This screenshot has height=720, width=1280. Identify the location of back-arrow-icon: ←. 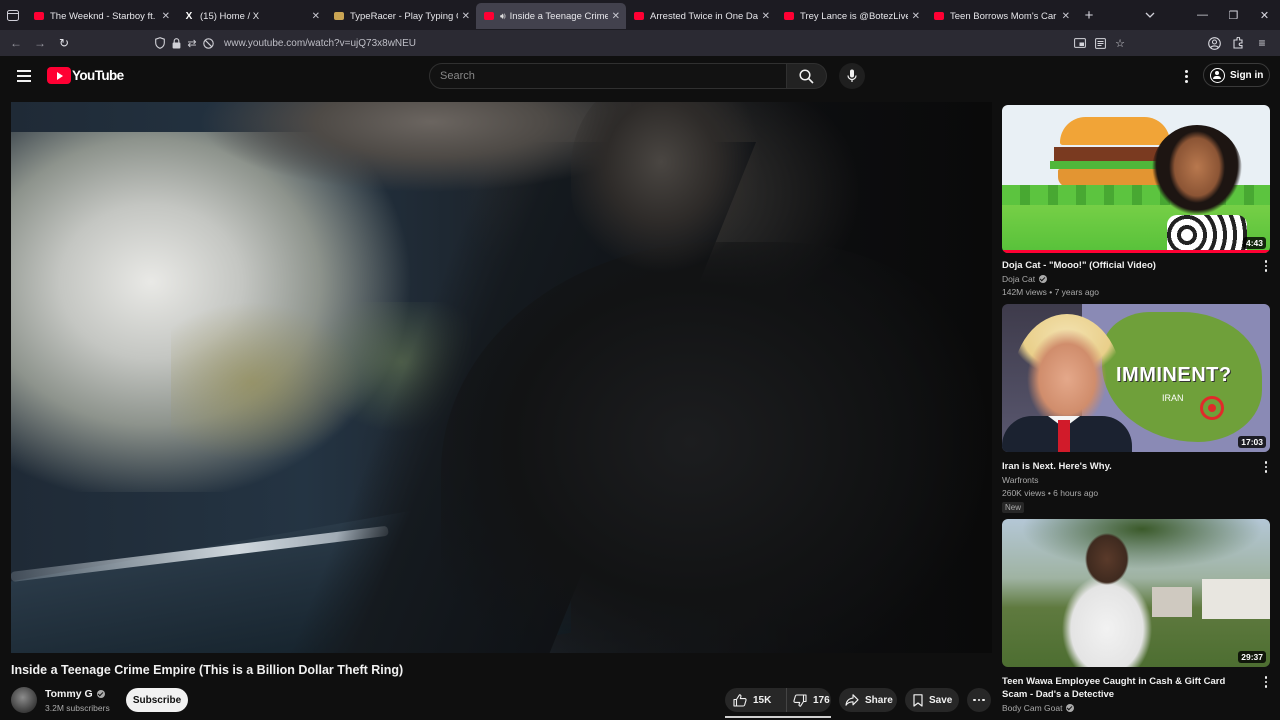
(16, 43).